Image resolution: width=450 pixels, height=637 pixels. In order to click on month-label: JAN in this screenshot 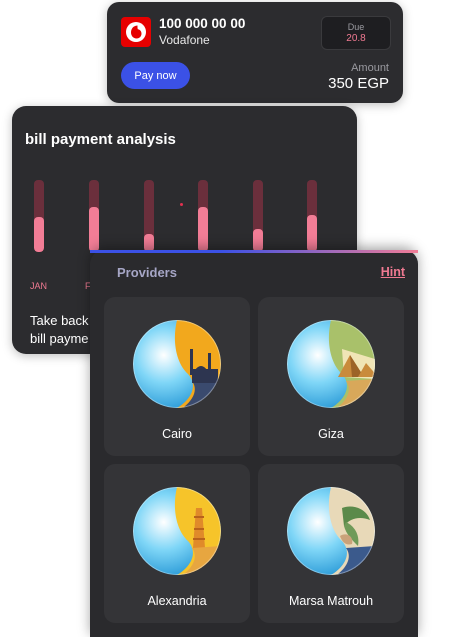, I will do `click(39, 286)`.